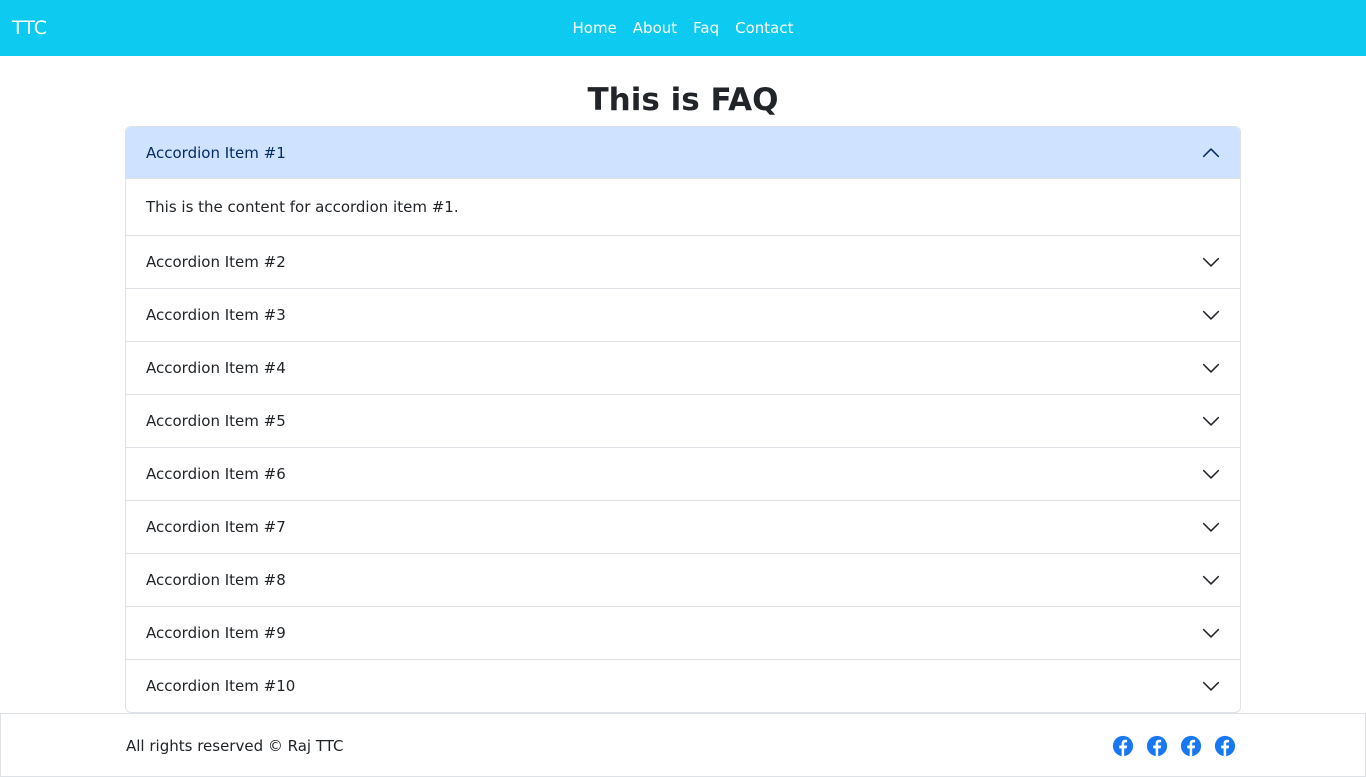 This screenshot has width=1366, height=777. I want to click on accordion-header-9: Accordion Item #9, so click(683, 633).